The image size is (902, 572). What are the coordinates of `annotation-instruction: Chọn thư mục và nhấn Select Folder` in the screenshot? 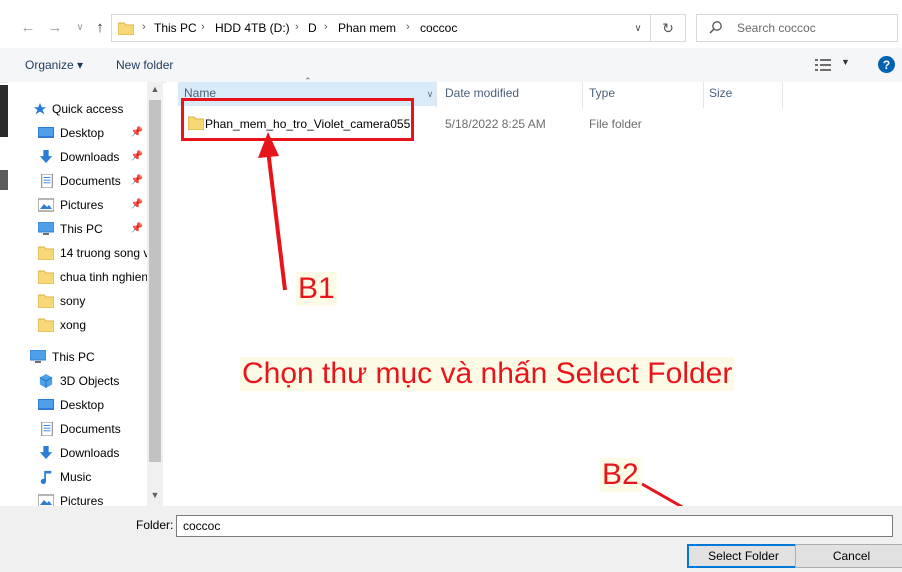 It's located at (487, 374).